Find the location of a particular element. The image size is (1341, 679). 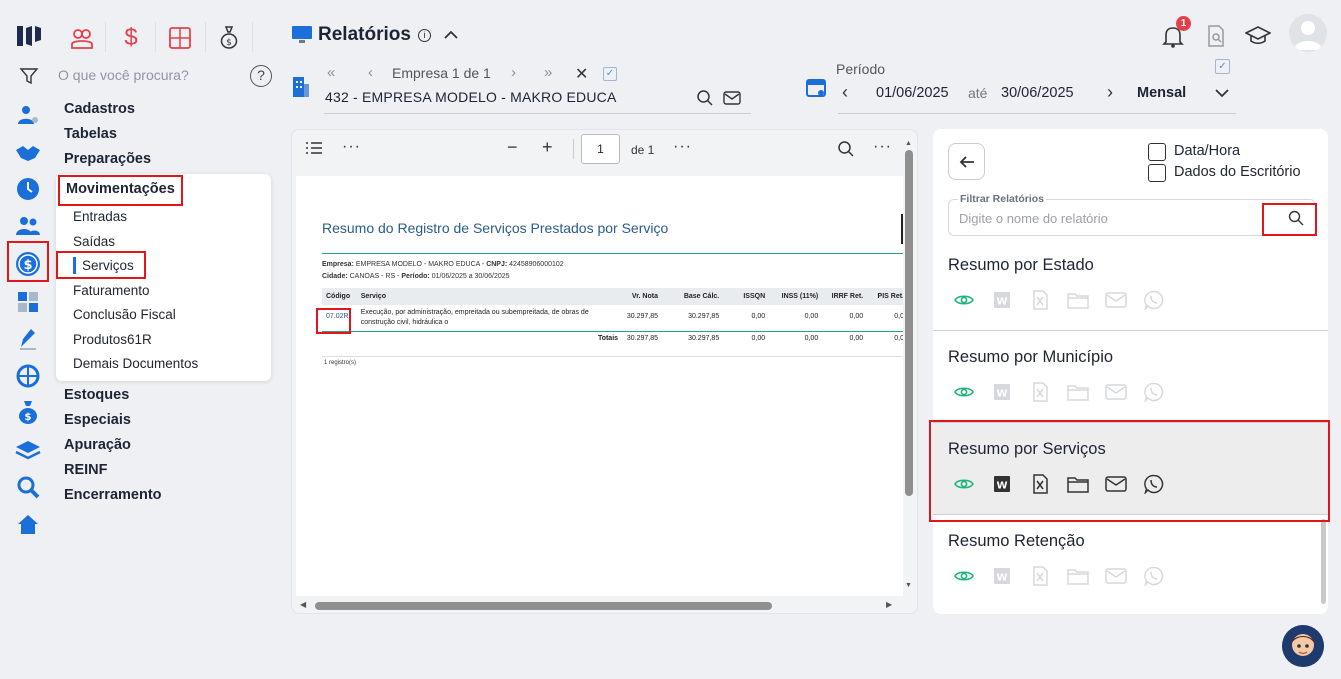

more-left-icon: ··· is located at coordinates (351, 147).